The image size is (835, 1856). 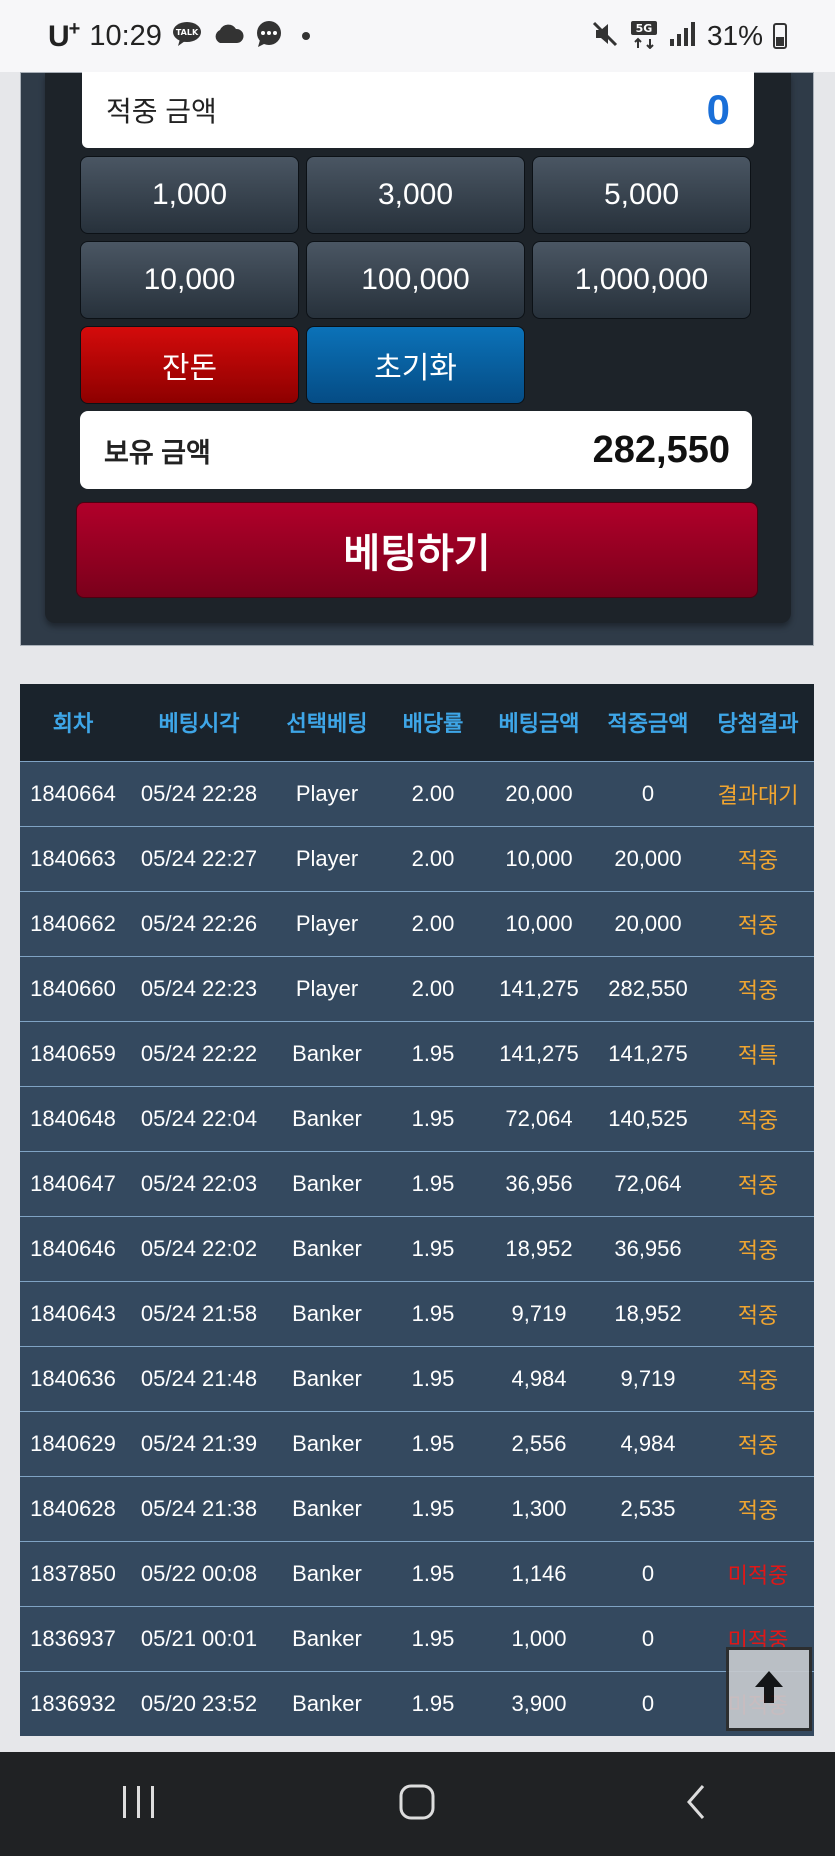 I want to click on hit-amount-value: 0, so click(x=718, y=109).